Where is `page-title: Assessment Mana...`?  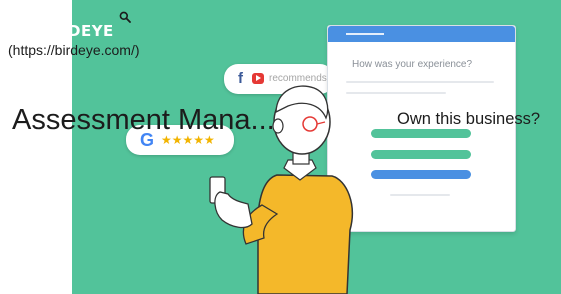
page-title: Assessment Mana... is located at coordinates (143, 120).